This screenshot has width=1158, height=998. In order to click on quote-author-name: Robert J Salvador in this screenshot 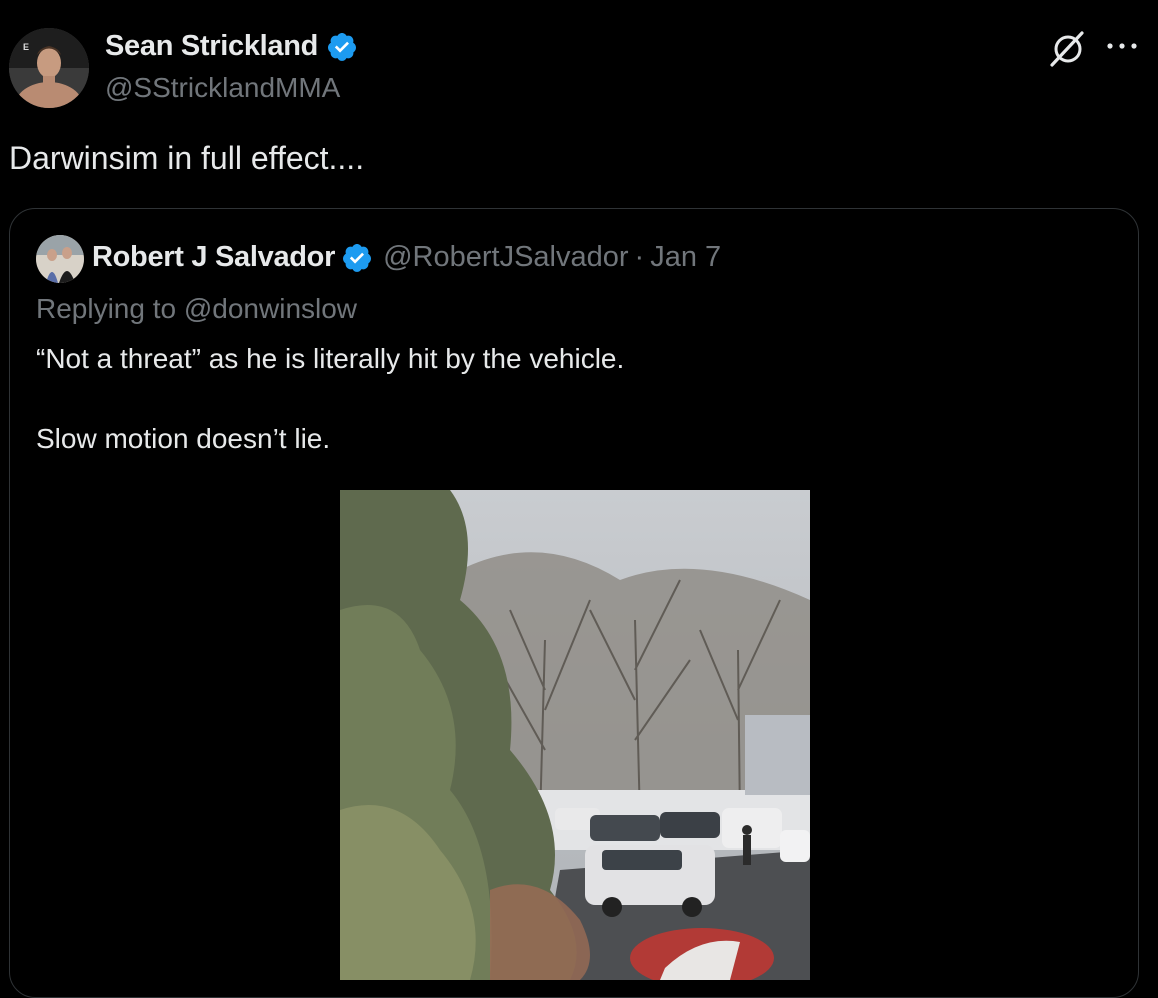, I will do `click(213, 257)`.